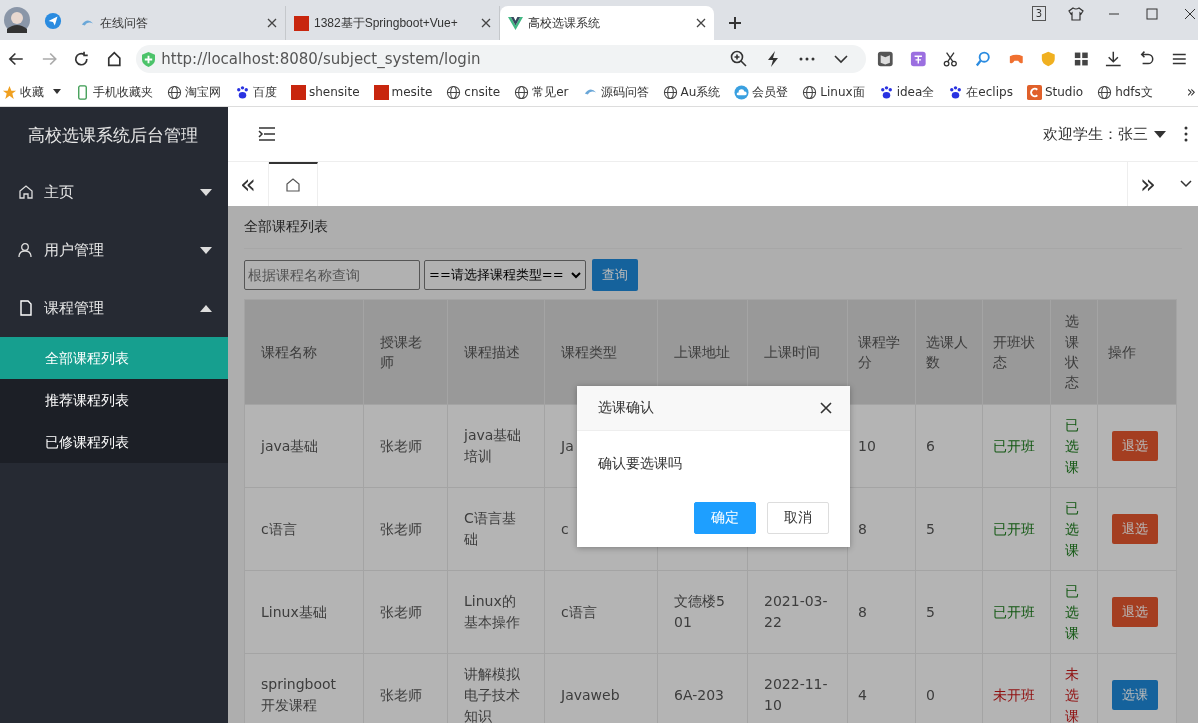 The image size is (1198, 723). Describe the element at coordinates (761, 92) in the screenshot. I see `bookmark: 会员登` at that location.